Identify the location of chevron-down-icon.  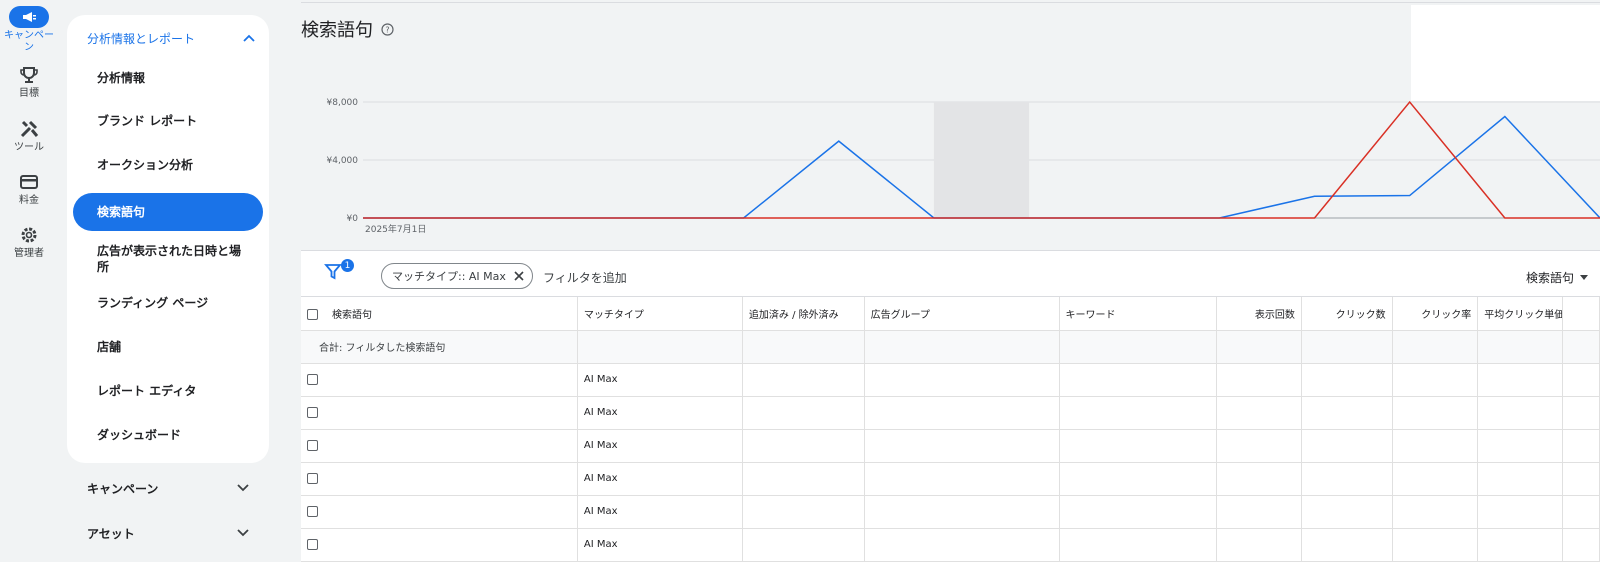
(243, 488).